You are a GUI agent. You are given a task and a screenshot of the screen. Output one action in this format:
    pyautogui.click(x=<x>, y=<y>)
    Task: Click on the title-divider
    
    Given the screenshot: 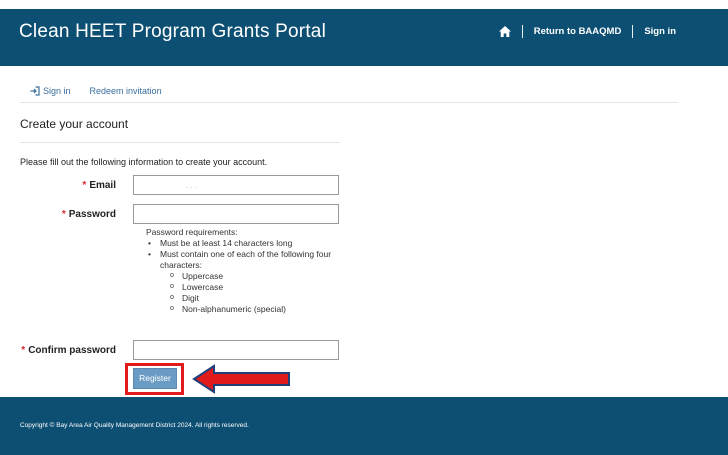 What is the action you would take?
    pyautogui.click(x=180, y=142)
    